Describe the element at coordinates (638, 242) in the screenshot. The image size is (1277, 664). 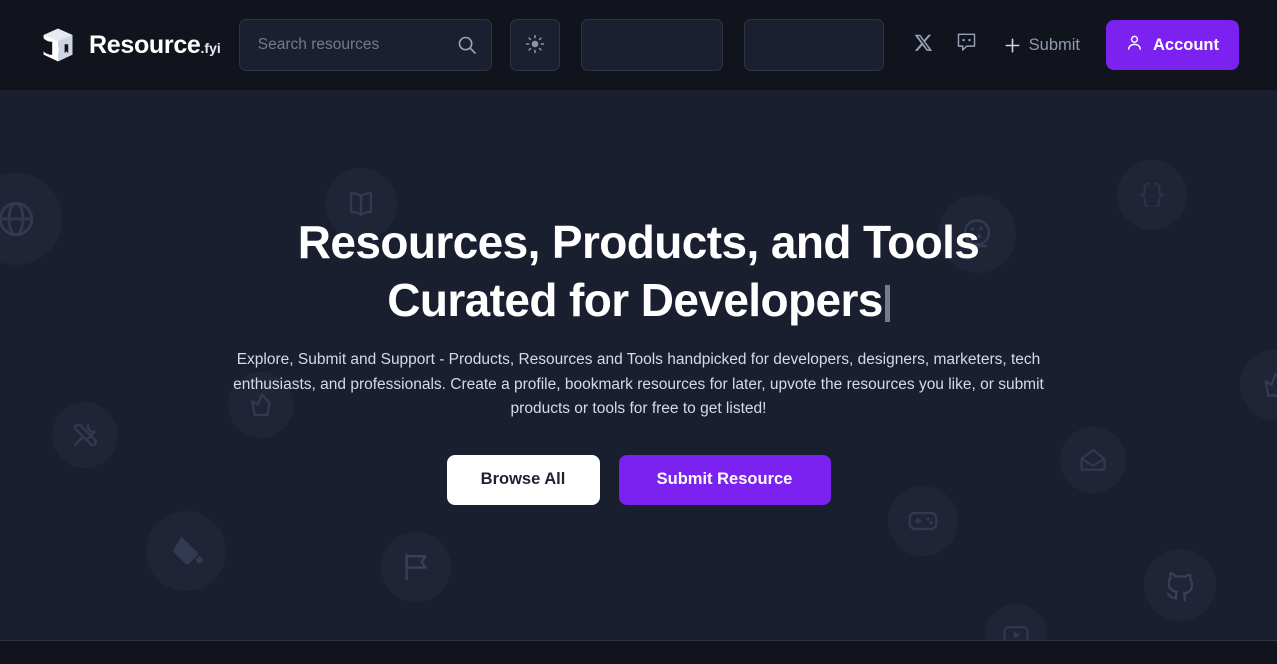
I see `headline-line-1: Resources, Products, and Tools` at that location.